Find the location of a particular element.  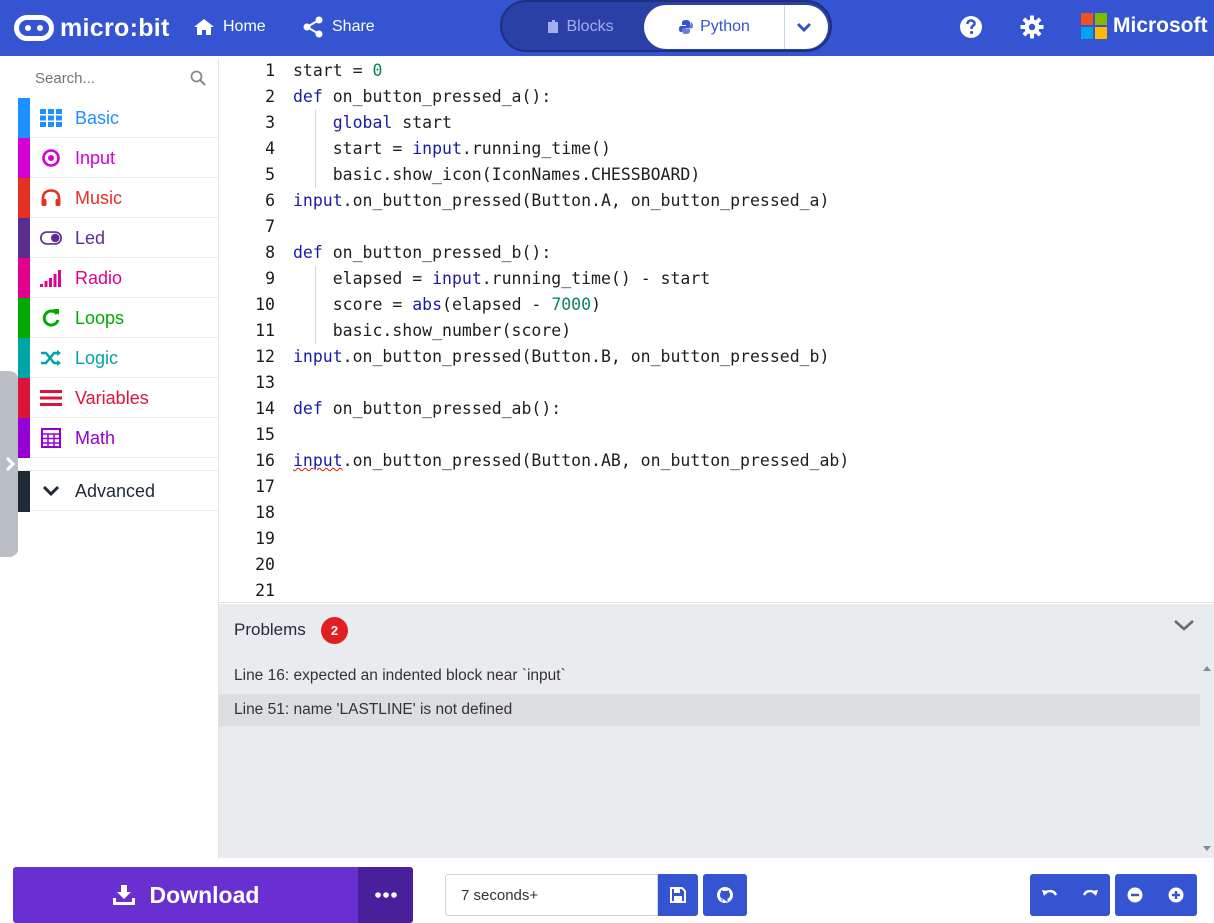

category-advanced: Advanced is located at coordinates (118, 491).